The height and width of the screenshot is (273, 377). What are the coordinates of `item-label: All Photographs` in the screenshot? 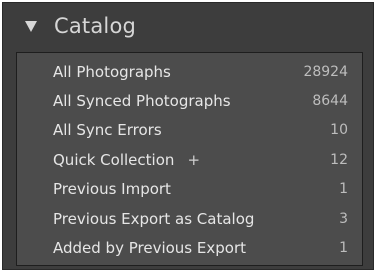 It's located at (112, 71).